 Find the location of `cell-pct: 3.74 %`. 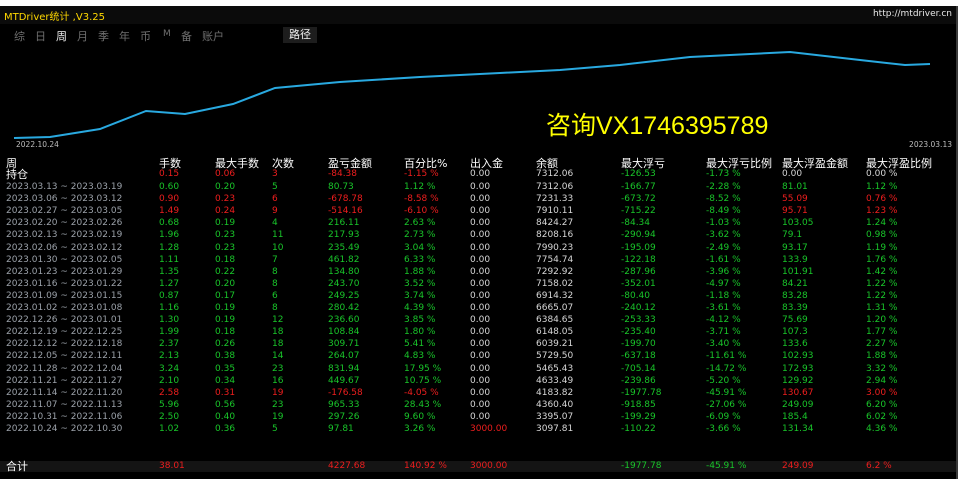

cell-pct: 3.74 % is located at coordinates (420, 295).